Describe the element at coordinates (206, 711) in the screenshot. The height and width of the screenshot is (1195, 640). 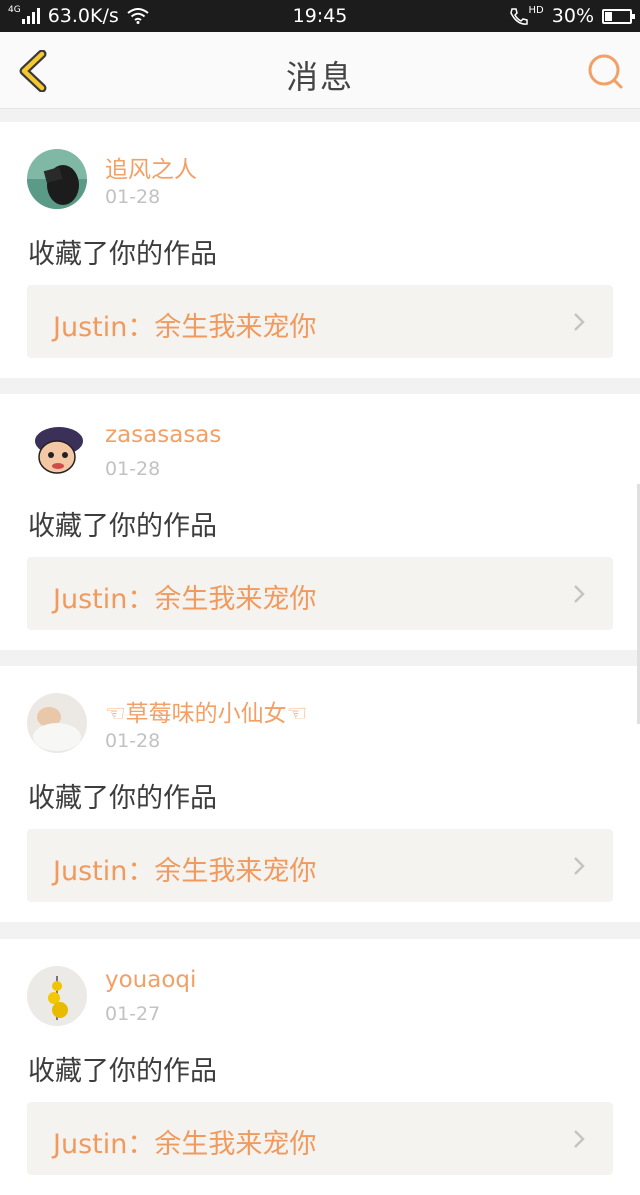
I see `username-link: ☜草莓味的小仙女☜` at that location.